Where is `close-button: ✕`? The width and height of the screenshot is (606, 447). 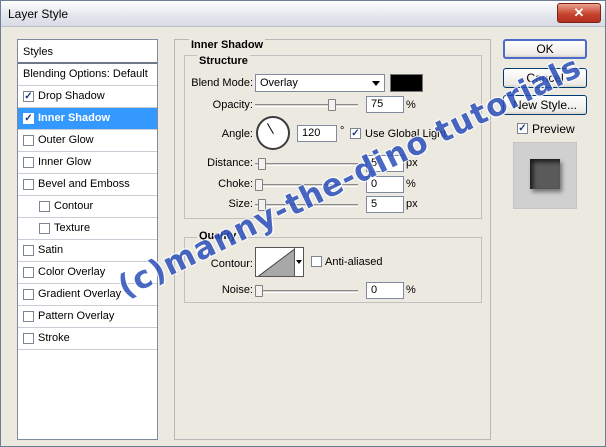 close-button: ✕ is located at coordinates (579, 13).